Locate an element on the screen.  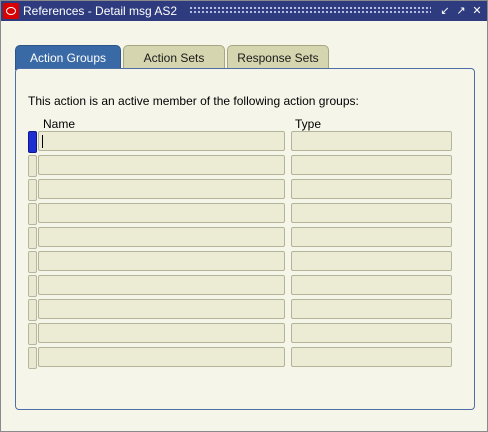
text-cursor is located at coordinates (42, 141).